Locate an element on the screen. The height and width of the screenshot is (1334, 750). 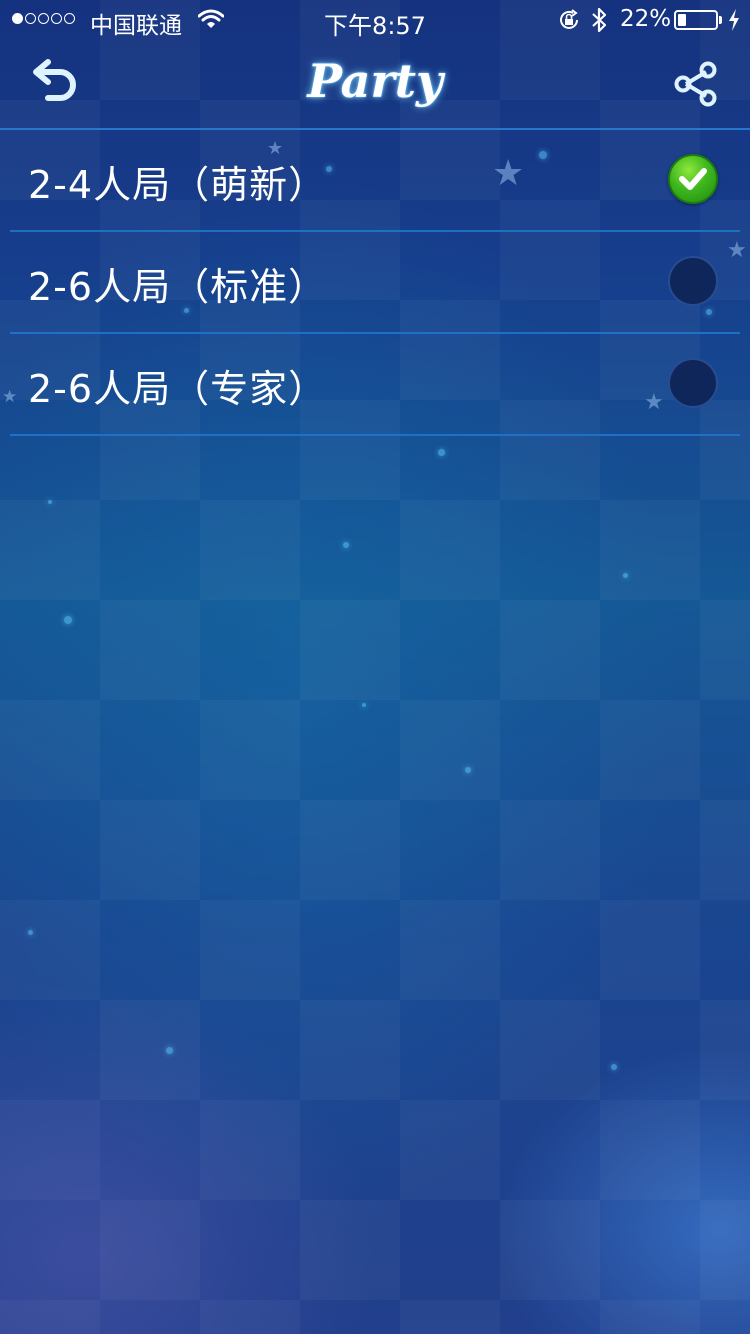
mode-option-beginner: 2-4人局（萌新） is located at coordinates (375, 181).